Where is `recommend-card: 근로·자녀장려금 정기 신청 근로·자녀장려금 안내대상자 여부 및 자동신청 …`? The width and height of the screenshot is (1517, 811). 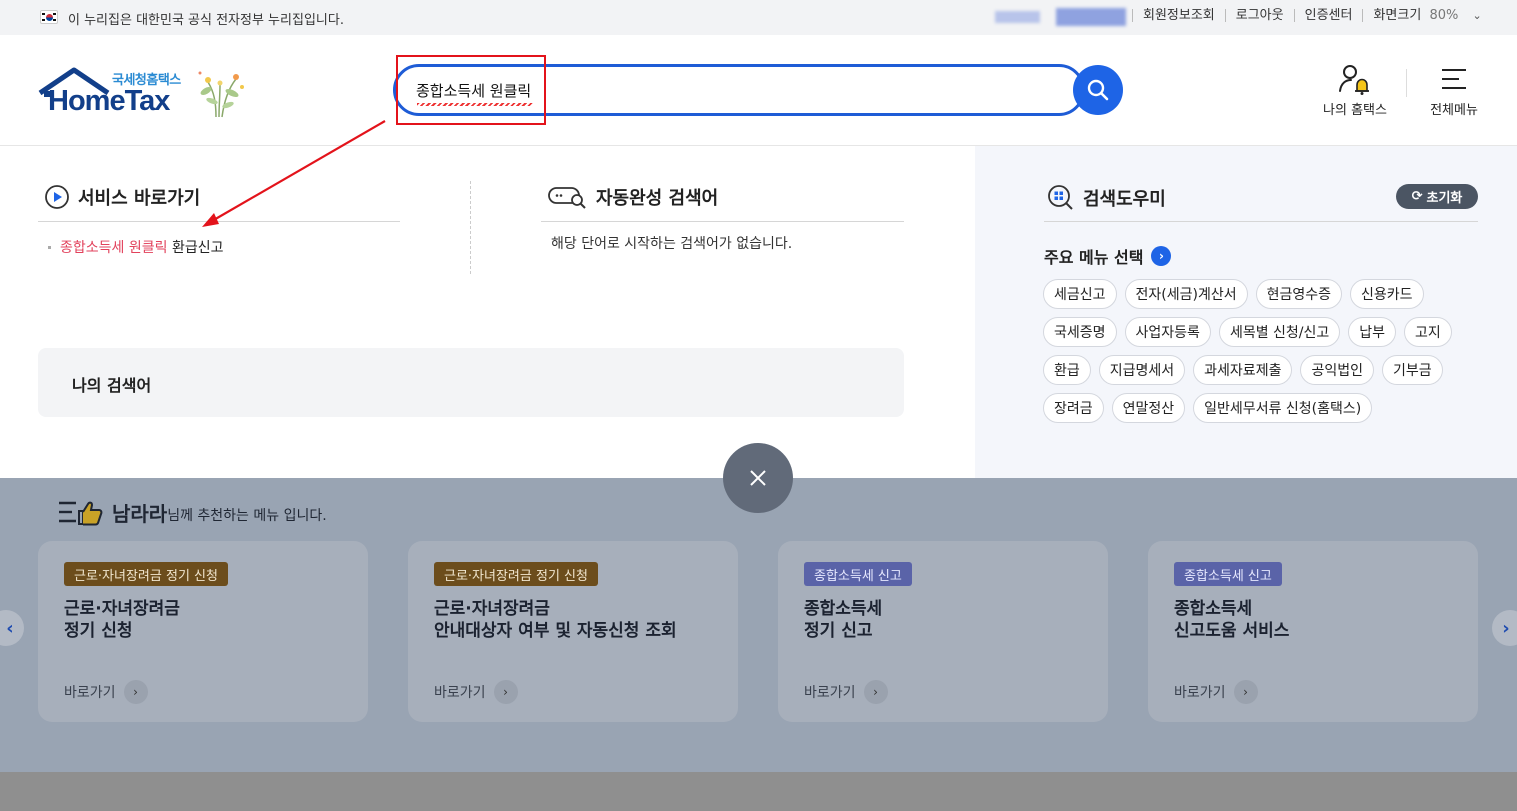 recommend-card: 근로·자녀장려금 정기 신청 근로·자녀장려금 안내대상자 여부 및 자동신청 … is located at coordinates (573, 631).